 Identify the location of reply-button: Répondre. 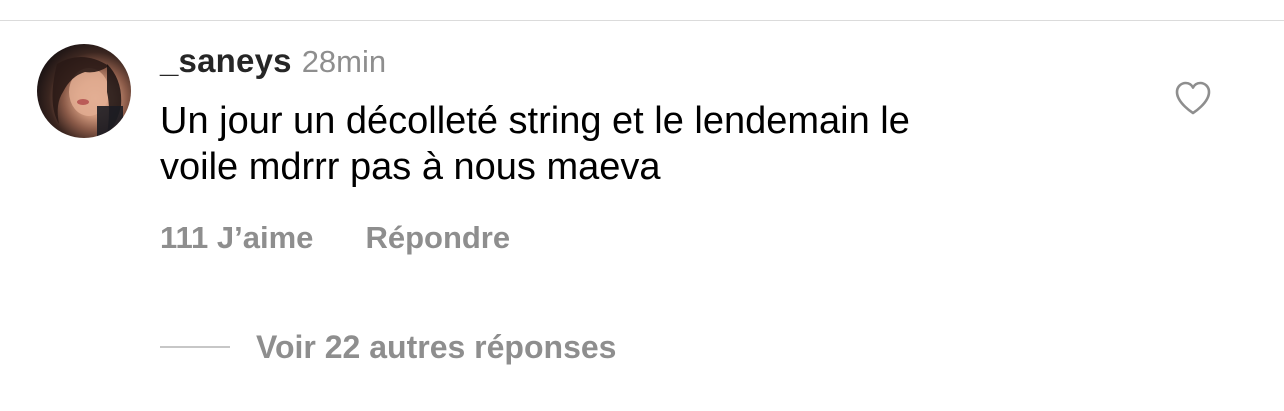
(437, 238).